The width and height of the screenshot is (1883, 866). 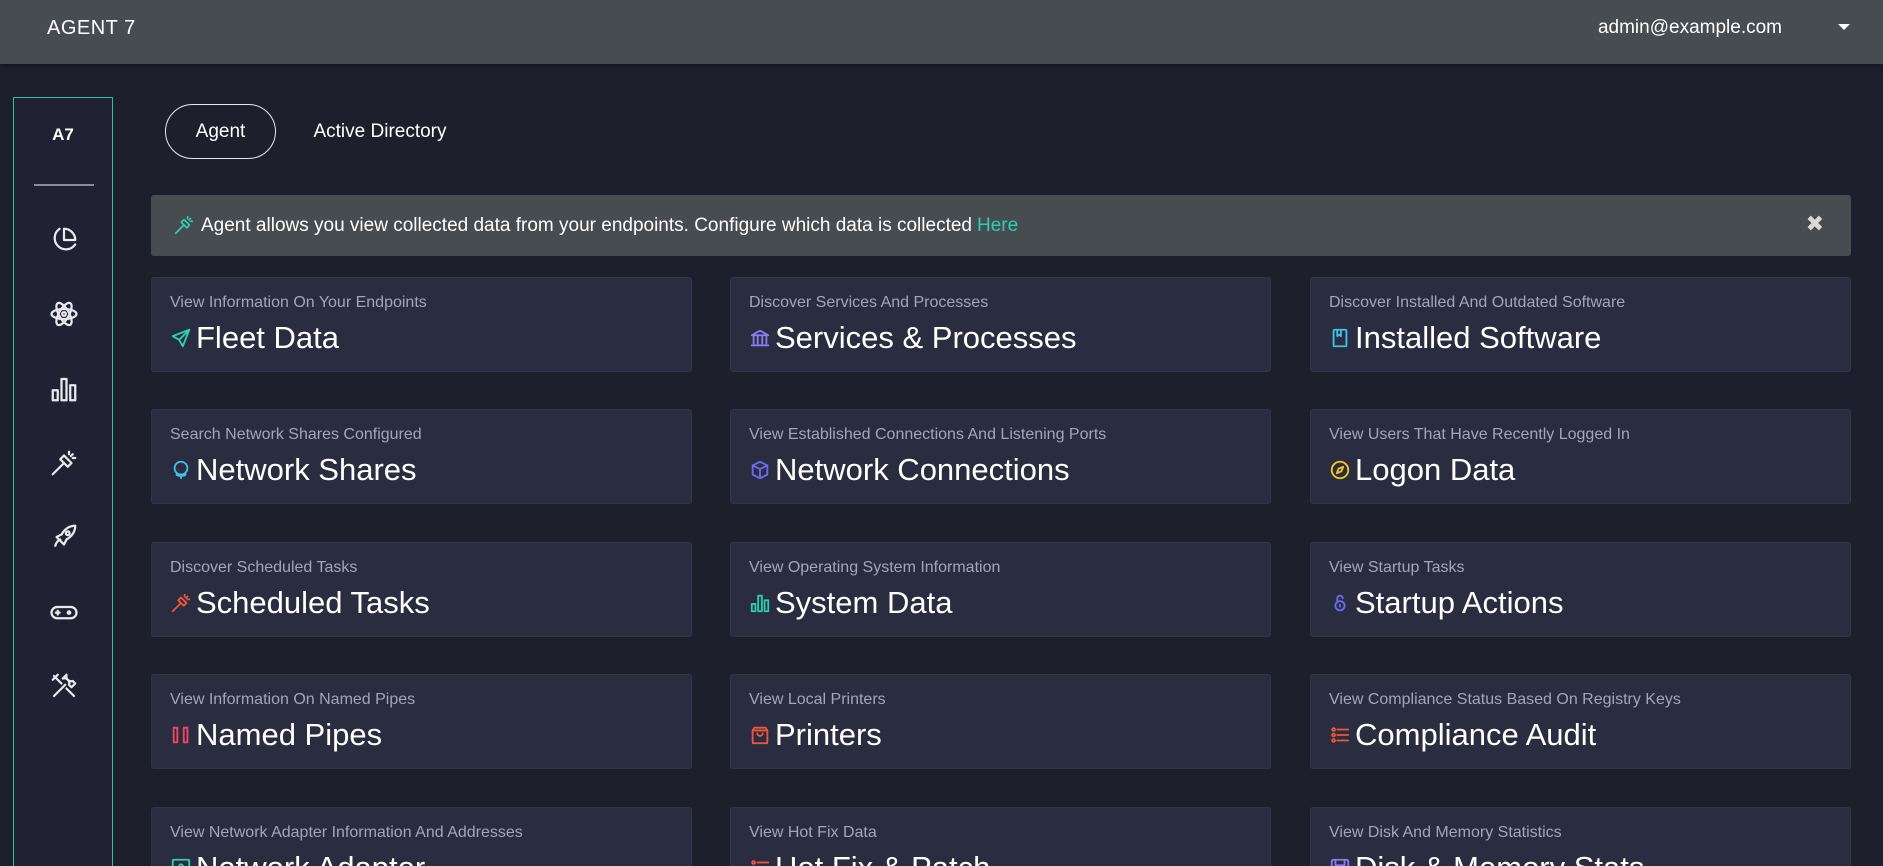 What do you see at coordinates (813, 832) in the screenshot?
I see `card-subtitle: View Hot Fix Data` at bounding box center [813, 832].